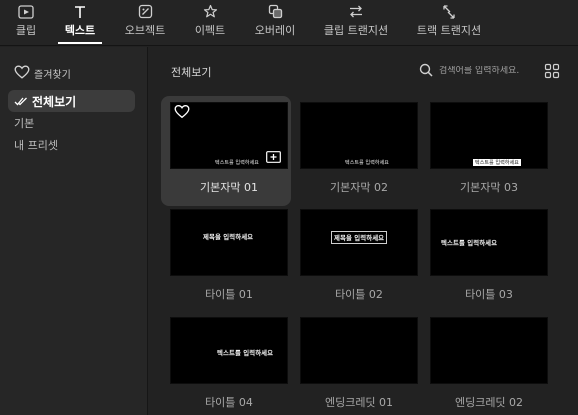  Describe the element at coordinates (210, 23) in the screenshot. I see `tab-effect: 이펙트` at that location.